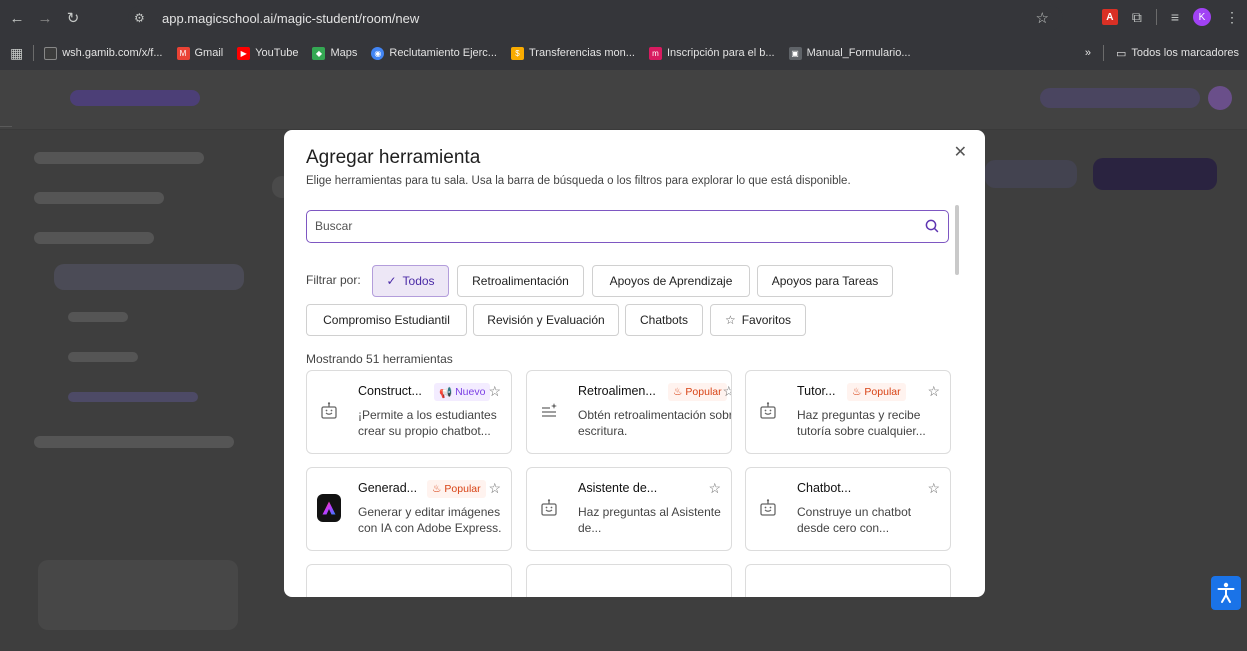 This screenshot has width=1247, height=651. What do you see at coordinates (393, 157) in the screenshot?
I see `modal-title: Agregar herramienta` at bounding box center [393, 157].